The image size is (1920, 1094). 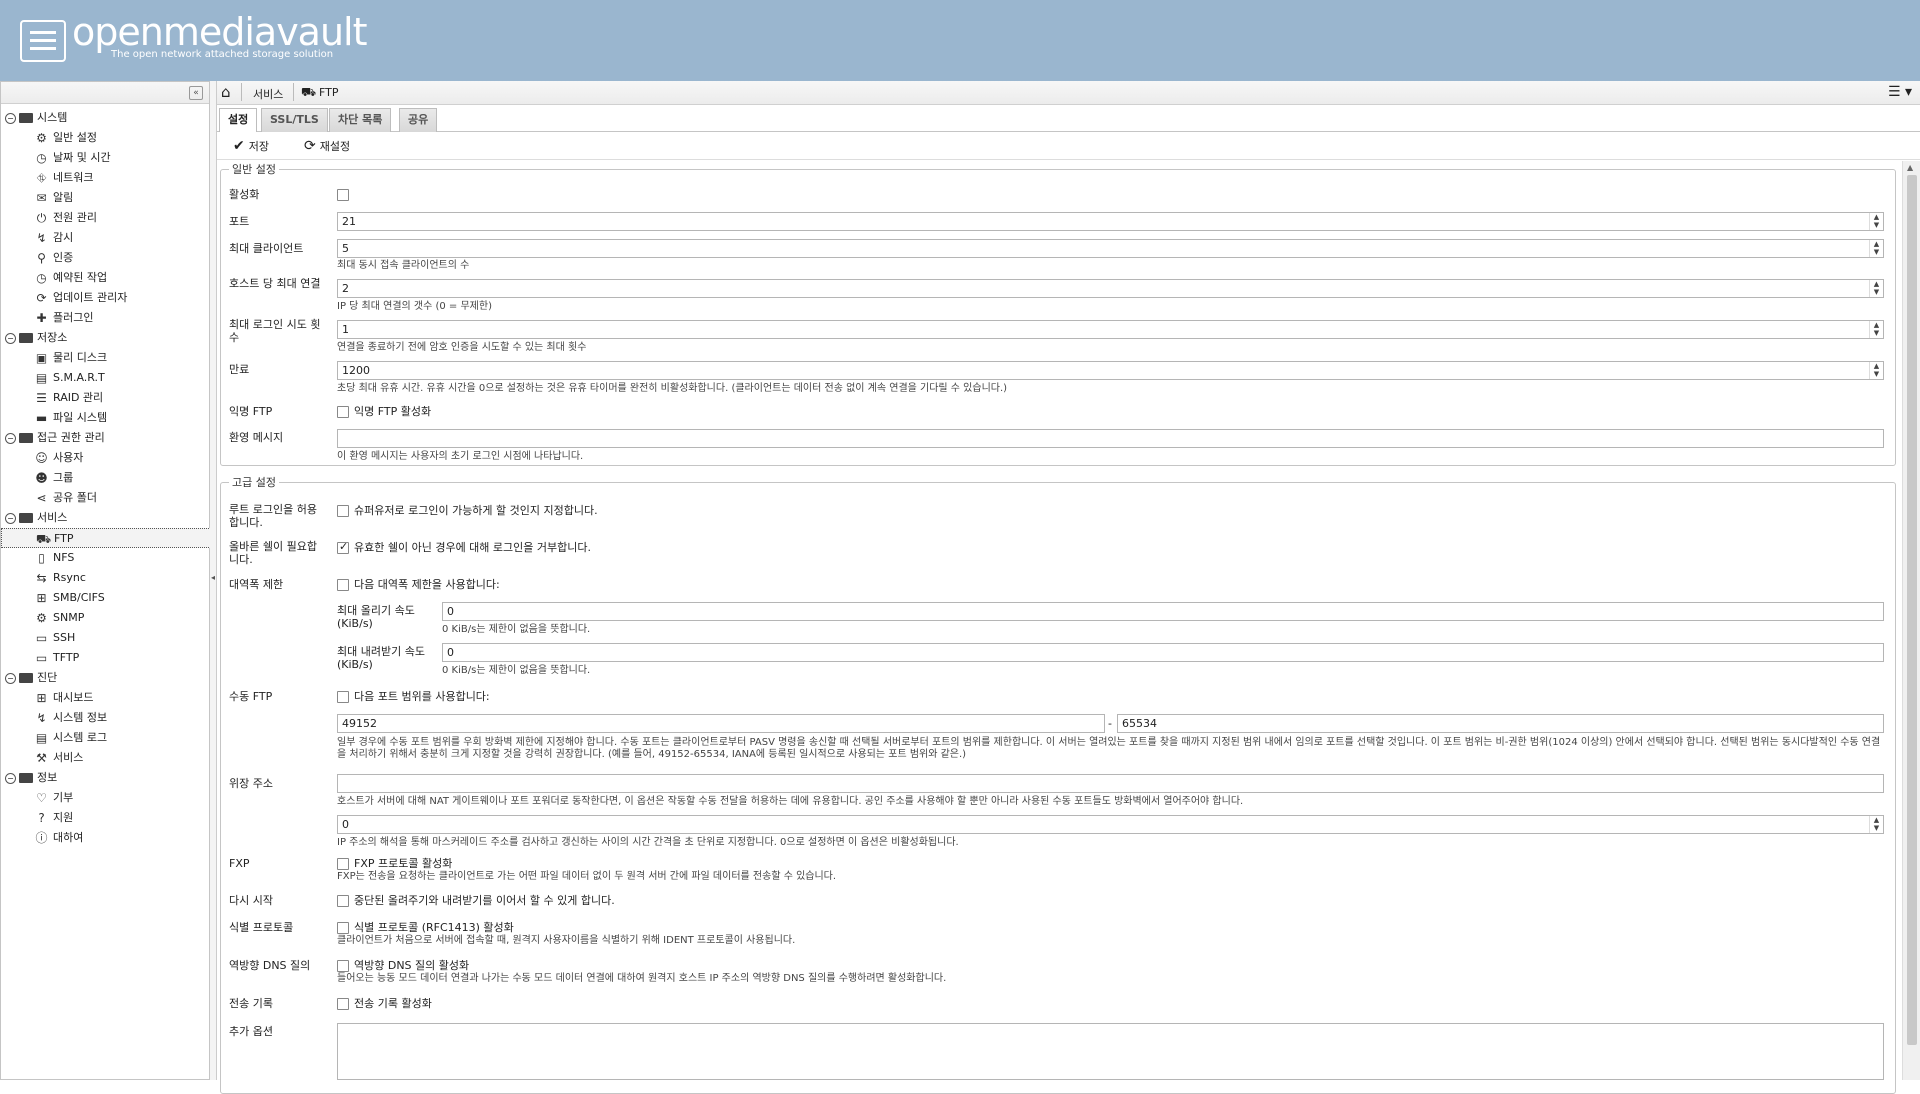 I want to click on enable-checkbox, so click(x=343, y=195).